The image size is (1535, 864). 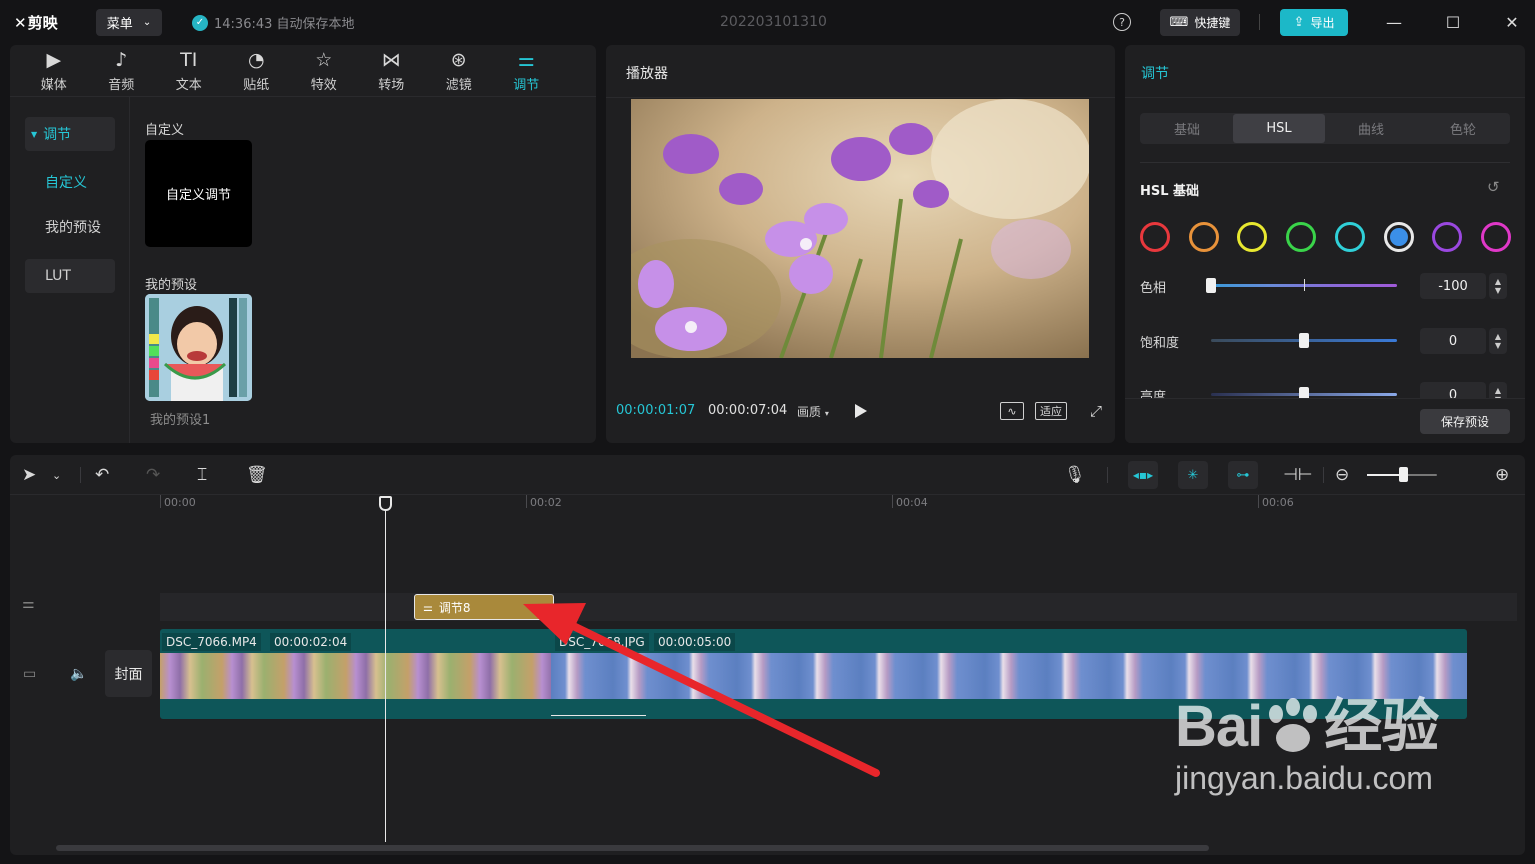 I want to click on tab-color-wheel: 色轮, so click(x=1463, y=128).